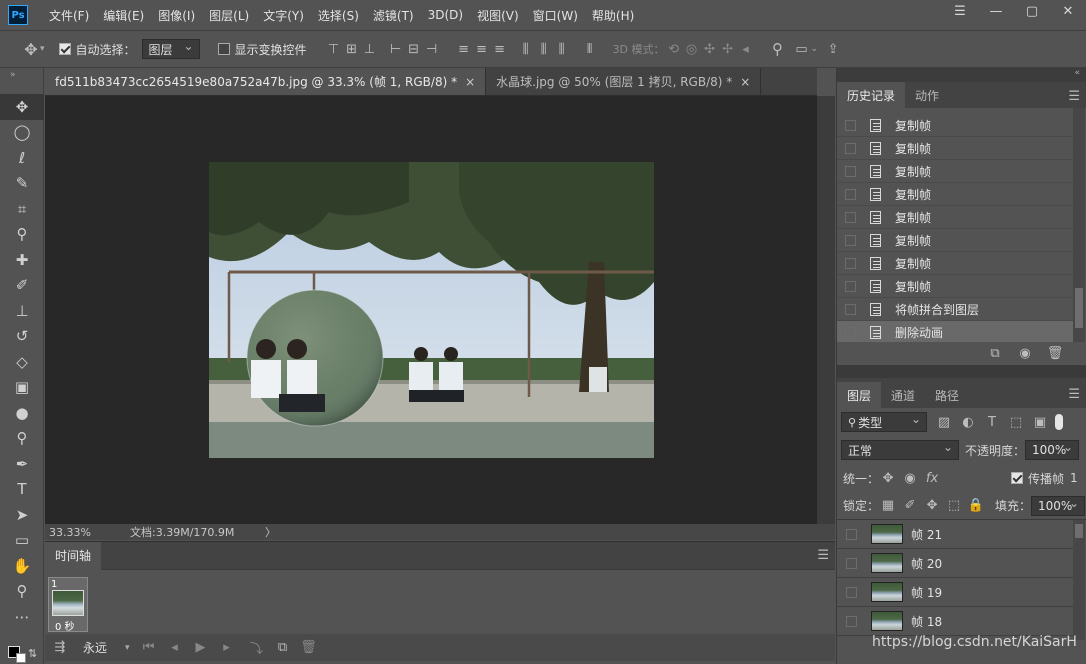 Image resolution: width=1086 pixels, height=664 pixels. Describe the element at coordinates (692, 49) in the screenshot. I see `roll-3d-icon: ◎` at that location.